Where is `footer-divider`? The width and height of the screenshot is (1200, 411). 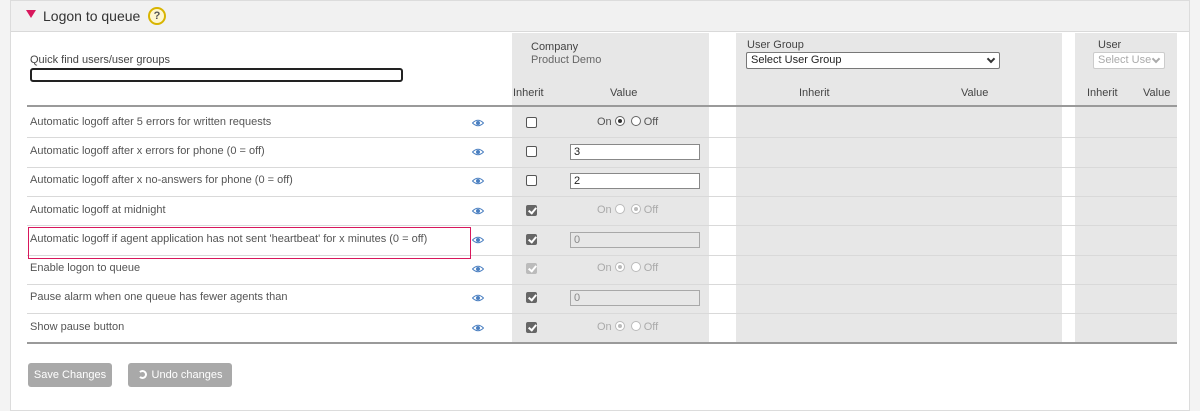
footer-divider is located at coordinates (602, 343).